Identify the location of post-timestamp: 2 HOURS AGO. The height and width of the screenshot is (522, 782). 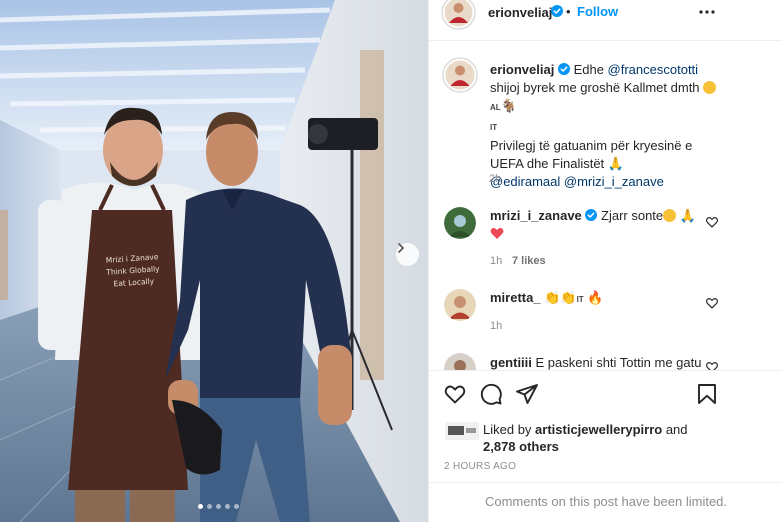
(480, 466).